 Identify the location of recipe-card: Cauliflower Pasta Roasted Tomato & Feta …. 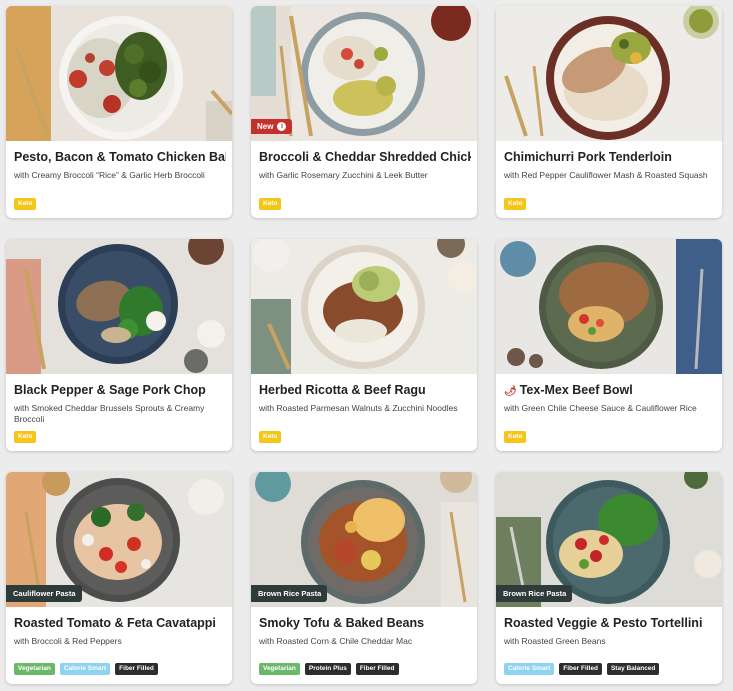
(119, 578).